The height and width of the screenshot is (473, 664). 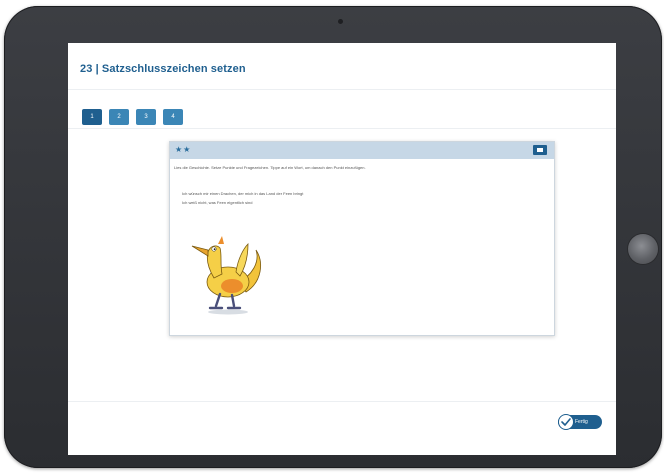 I want to click on step-navigation: 1 2 3 4, so click(x=132, y=117).